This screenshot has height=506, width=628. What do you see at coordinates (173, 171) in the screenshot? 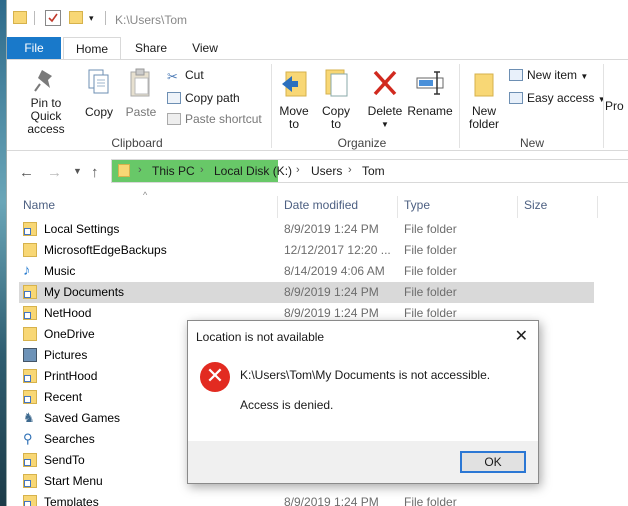
I see `breadcrumb-this-pc: This PC` at bounding box center [173, 171].